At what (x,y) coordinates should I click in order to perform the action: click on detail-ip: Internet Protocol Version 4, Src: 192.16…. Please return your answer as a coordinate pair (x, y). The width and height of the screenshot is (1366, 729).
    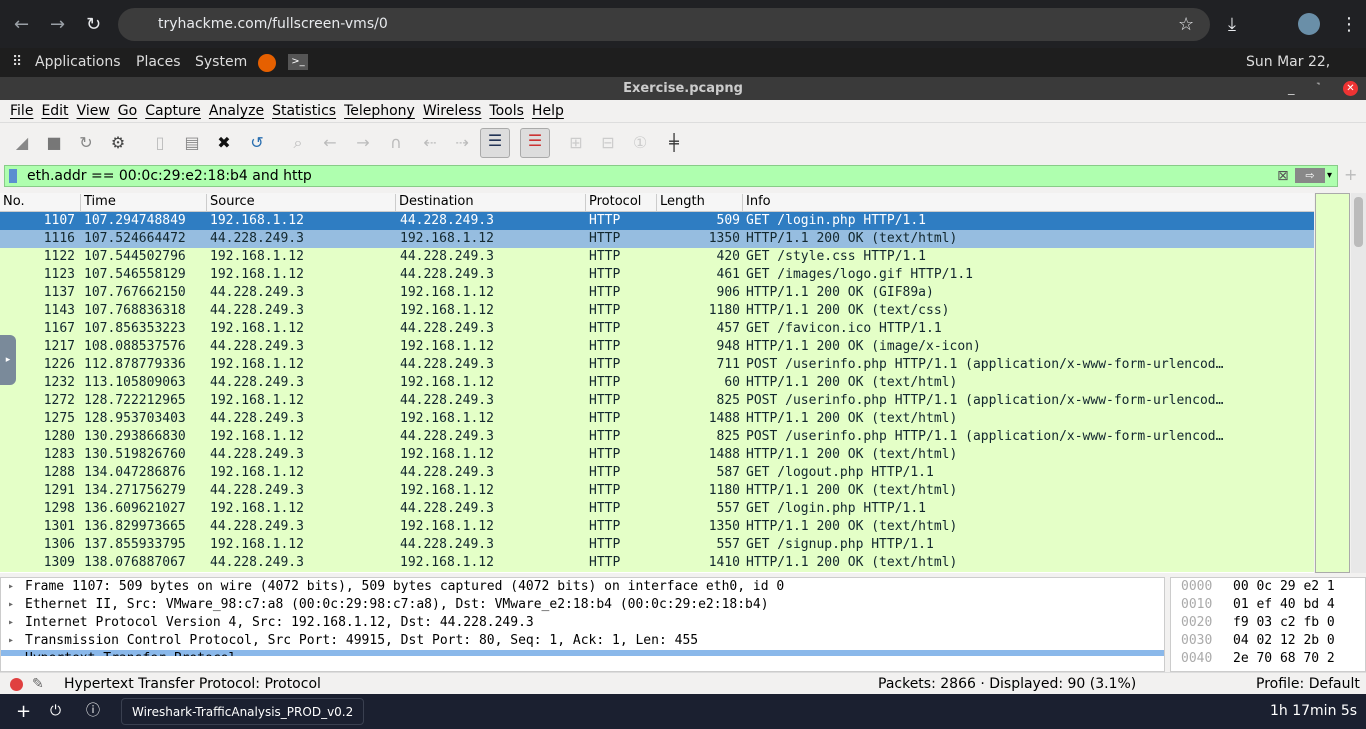
    Looking at the image, I should click on (582, 623).